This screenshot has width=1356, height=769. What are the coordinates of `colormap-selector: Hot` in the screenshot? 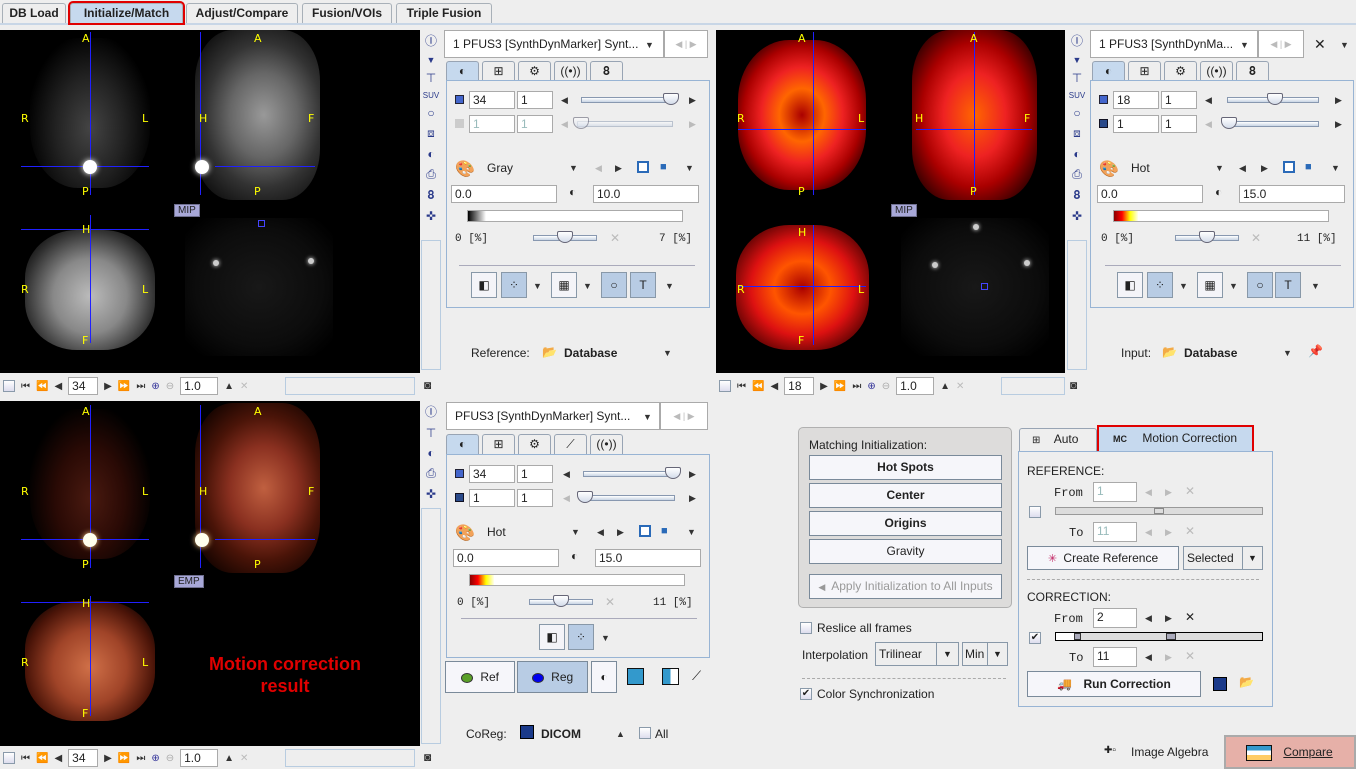 It's located at (1140, 168).